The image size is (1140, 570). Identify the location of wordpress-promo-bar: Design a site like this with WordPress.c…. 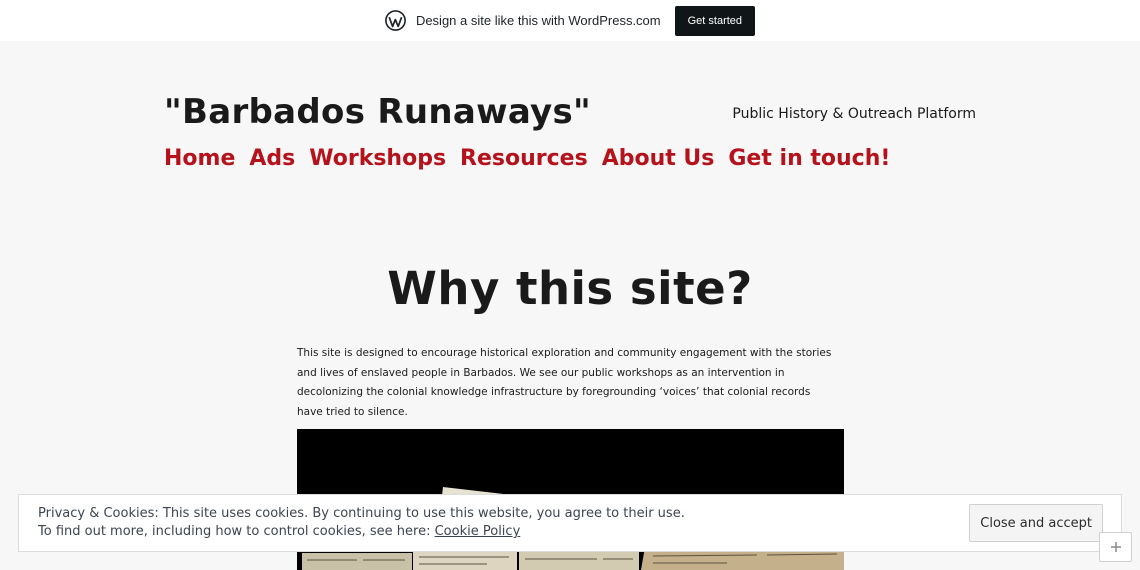
(570, 20).